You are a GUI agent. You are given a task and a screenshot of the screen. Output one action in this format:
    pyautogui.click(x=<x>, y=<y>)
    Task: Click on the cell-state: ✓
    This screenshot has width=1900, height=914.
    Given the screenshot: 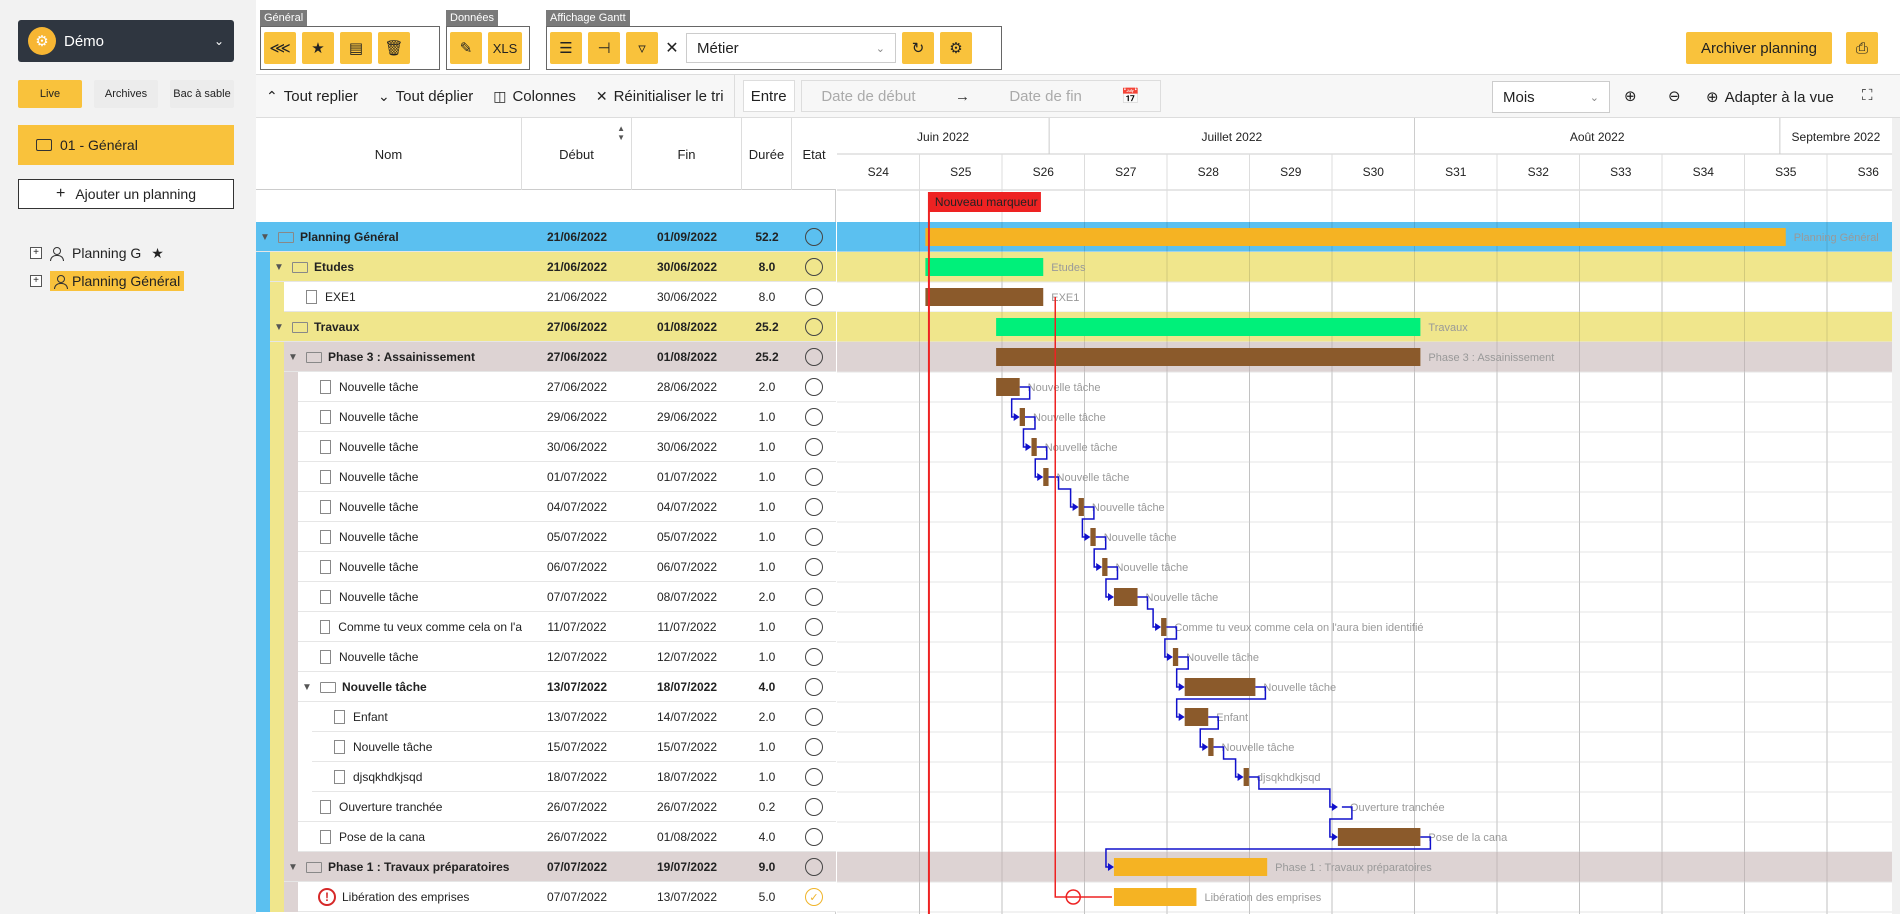 What is the action you would take?
    pyautogui.click(x=814, y=897)
    